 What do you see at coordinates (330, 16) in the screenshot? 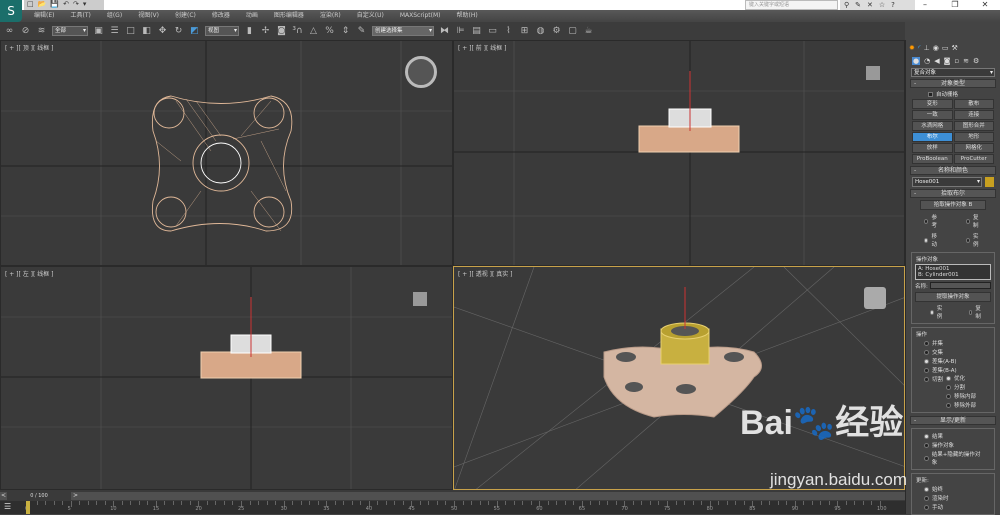
I see `menu-item: 渲染(R)` at bounding box center [330, 16].